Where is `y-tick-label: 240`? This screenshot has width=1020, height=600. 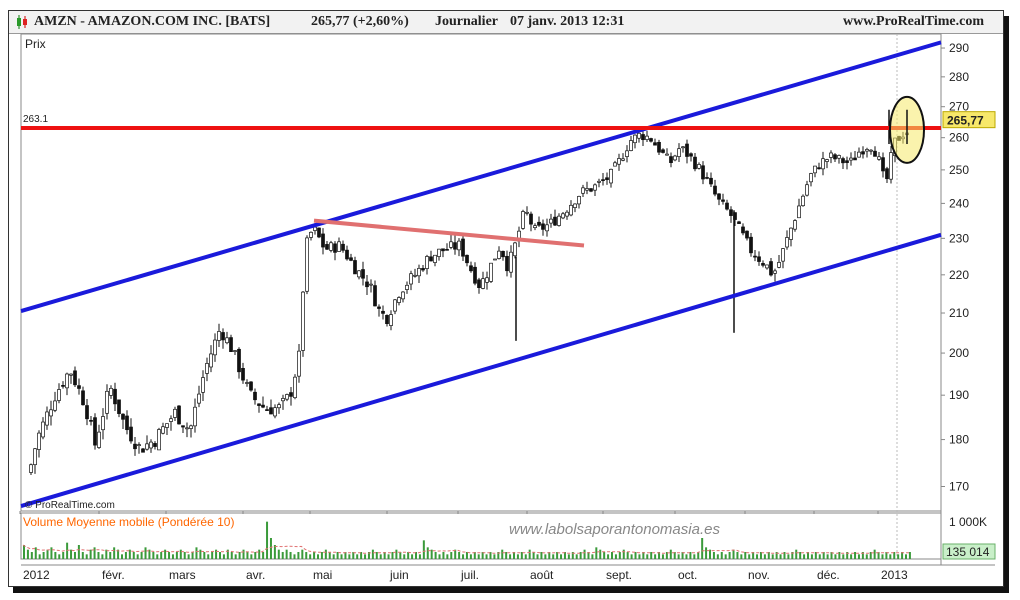
y-tick-label: 240 is located at coordinates (959, 203).